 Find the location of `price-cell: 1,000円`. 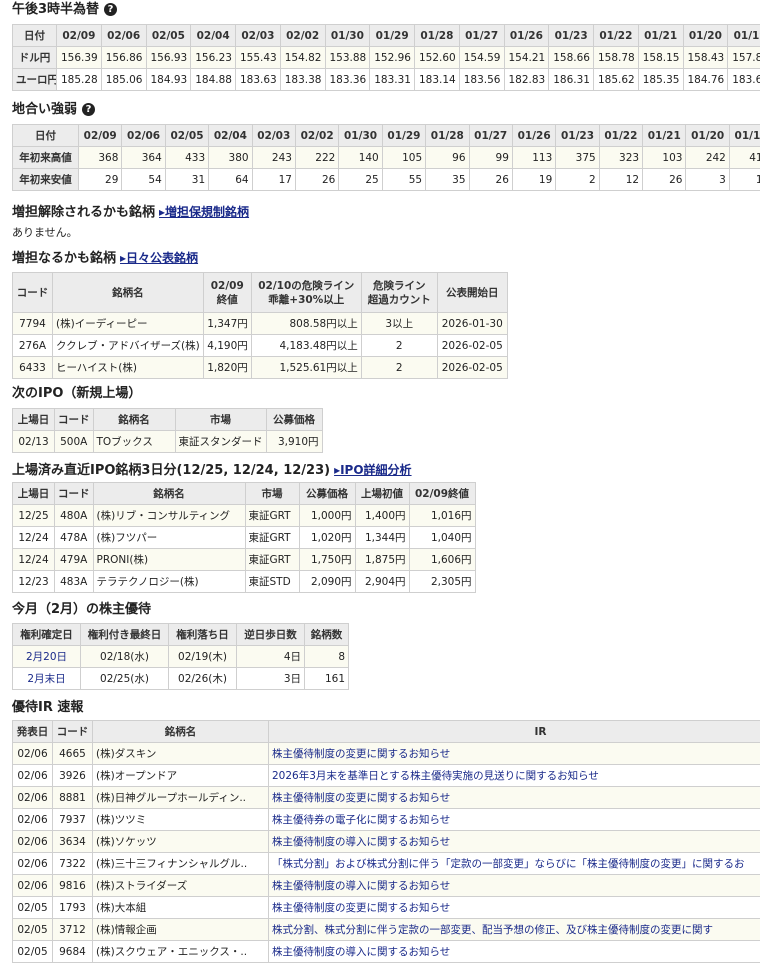

price-cell: 1,000円 is located at coordinates (327, 515).